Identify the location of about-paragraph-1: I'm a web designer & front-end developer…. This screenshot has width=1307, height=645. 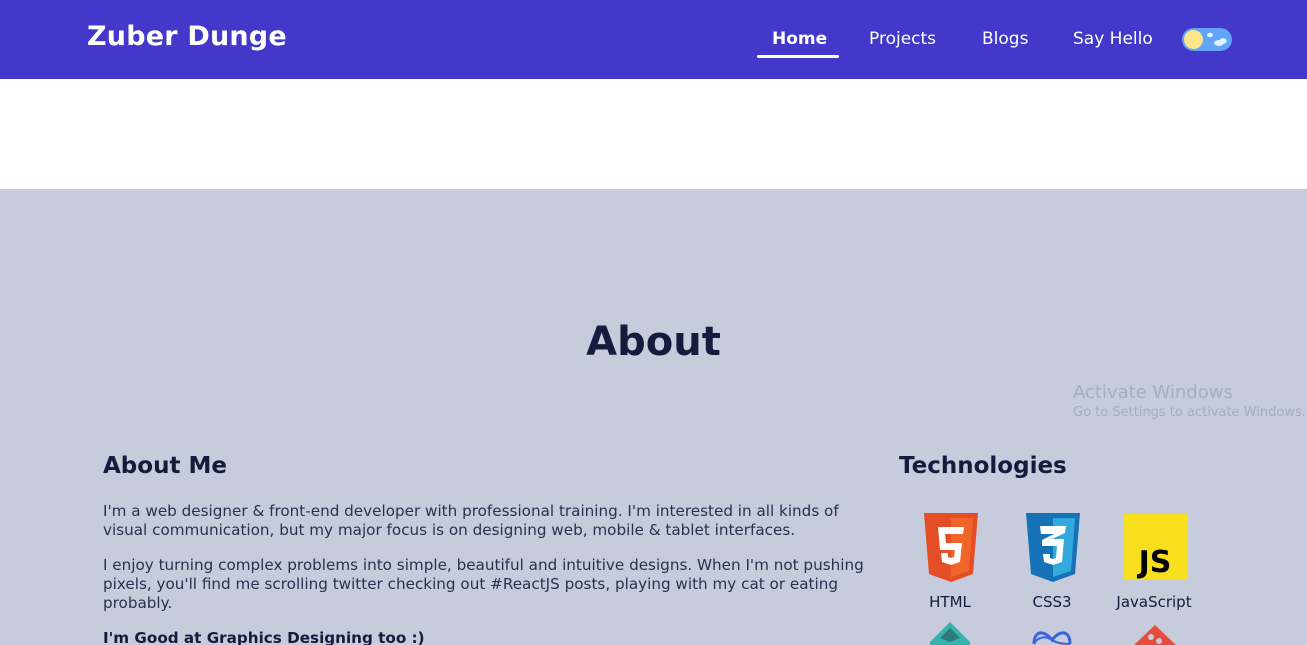
(471, 520).